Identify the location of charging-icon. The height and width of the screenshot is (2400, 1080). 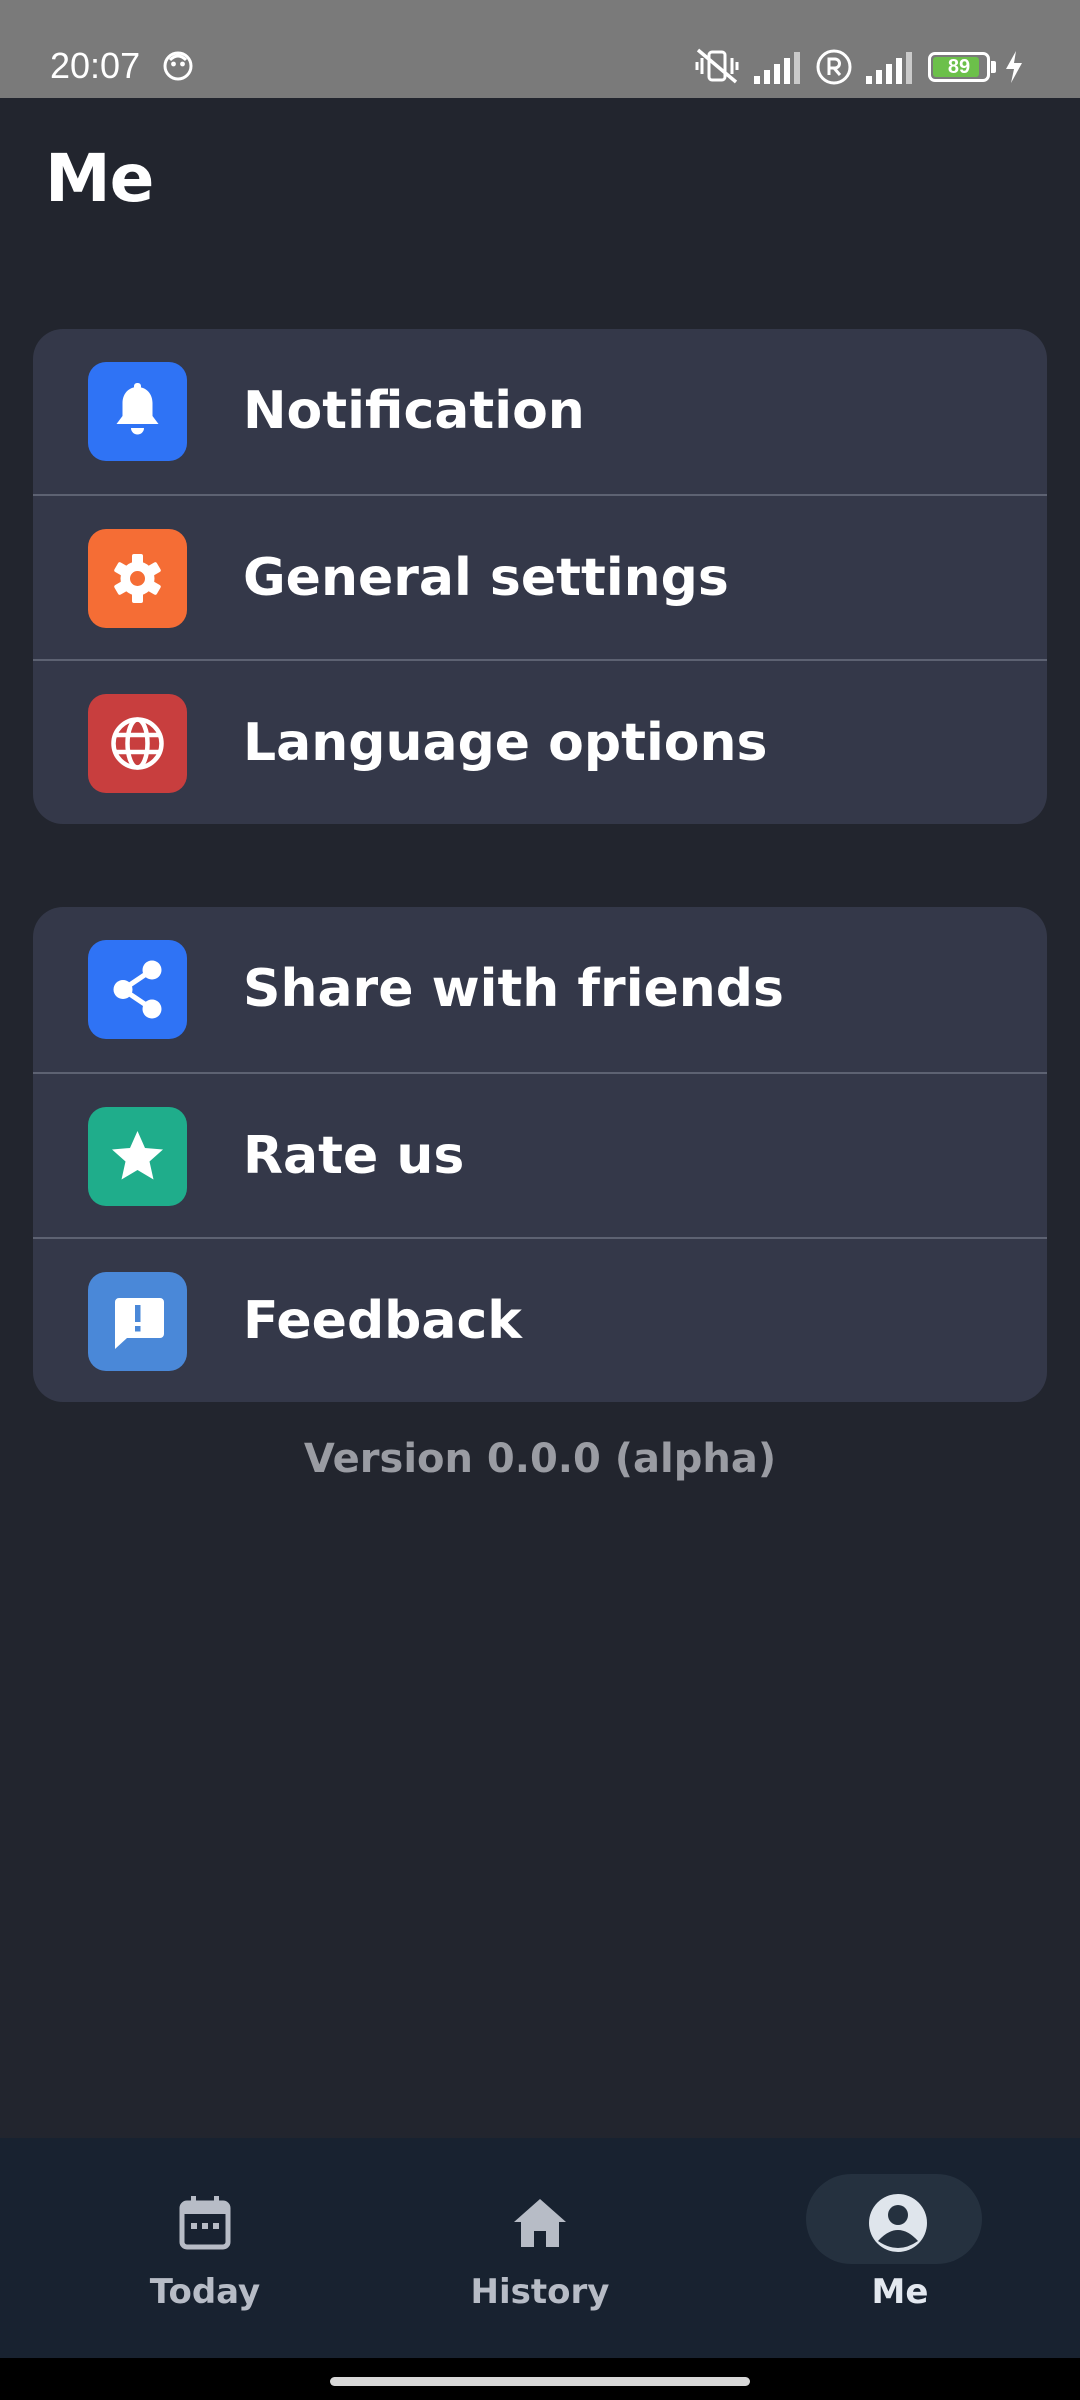
(1014, 69).